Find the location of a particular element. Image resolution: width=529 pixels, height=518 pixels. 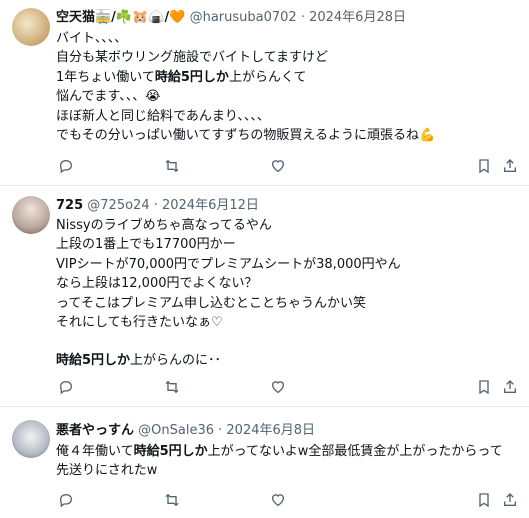

tweet-text-line: バイト、、、、 is located at coordinates (287, 38).